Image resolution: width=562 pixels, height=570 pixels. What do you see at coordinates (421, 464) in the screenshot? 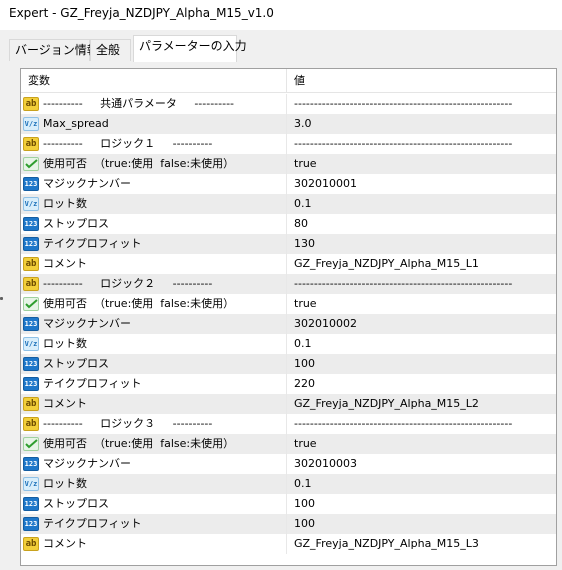
I see `parameter-value-cell: 302010003` at bounding box center [421, 464].